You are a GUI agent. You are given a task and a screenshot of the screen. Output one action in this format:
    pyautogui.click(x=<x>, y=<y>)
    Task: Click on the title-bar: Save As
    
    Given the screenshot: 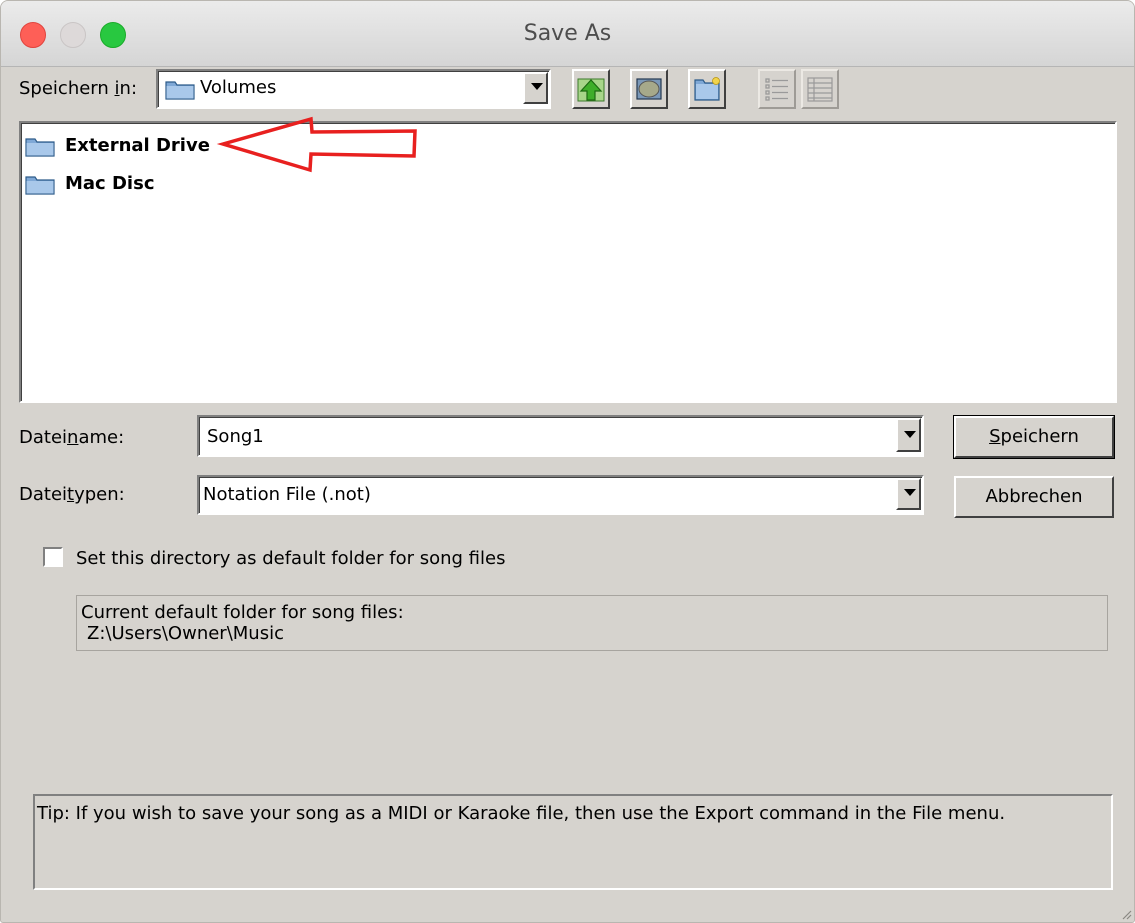 What is the action you would take?
    pyautogui.click(x=567, y=34)
    